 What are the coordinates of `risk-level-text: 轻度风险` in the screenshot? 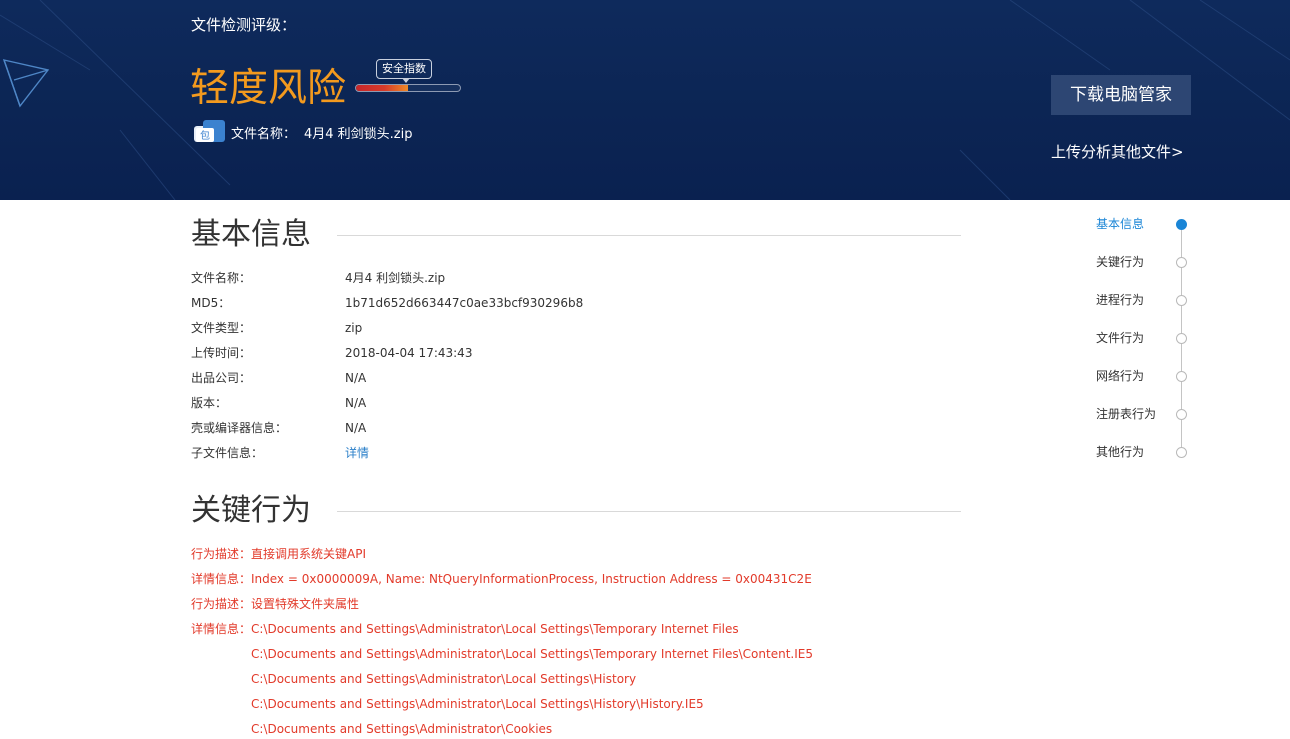 It's located at (268, 88).